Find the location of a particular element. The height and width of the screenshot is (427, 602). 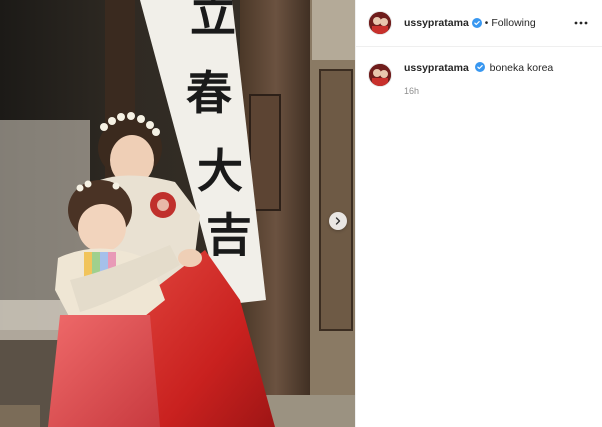

comments-section: ussypratama boneka korea 16h is located at coordinates (479, 79).